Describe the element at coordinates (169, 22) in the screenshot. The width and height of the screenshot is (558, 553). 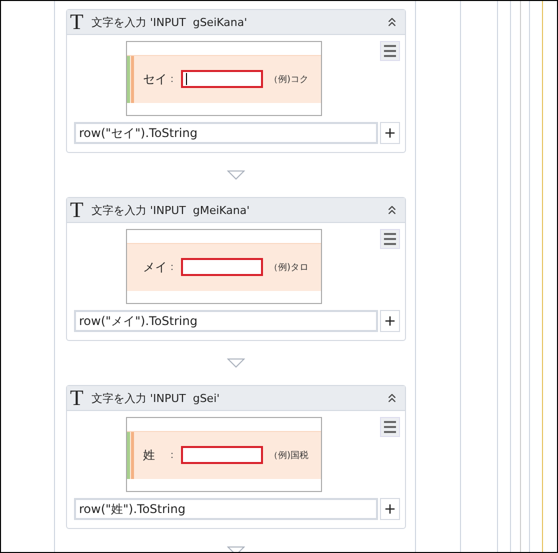
I see `activity-title: 文字を入力 'INPUT gSeiKana'` at that location.